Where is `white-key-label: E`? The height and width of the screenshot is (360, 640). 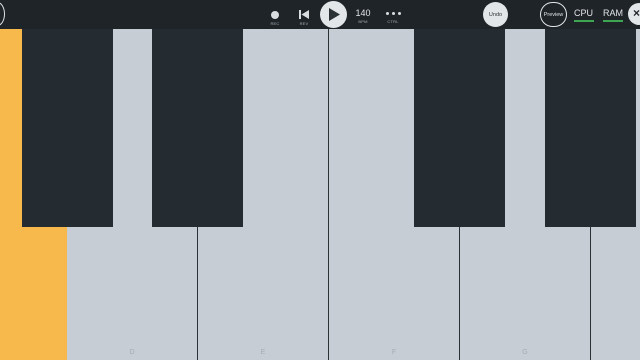 white-key-label: E is located at coordinates (263, 352).